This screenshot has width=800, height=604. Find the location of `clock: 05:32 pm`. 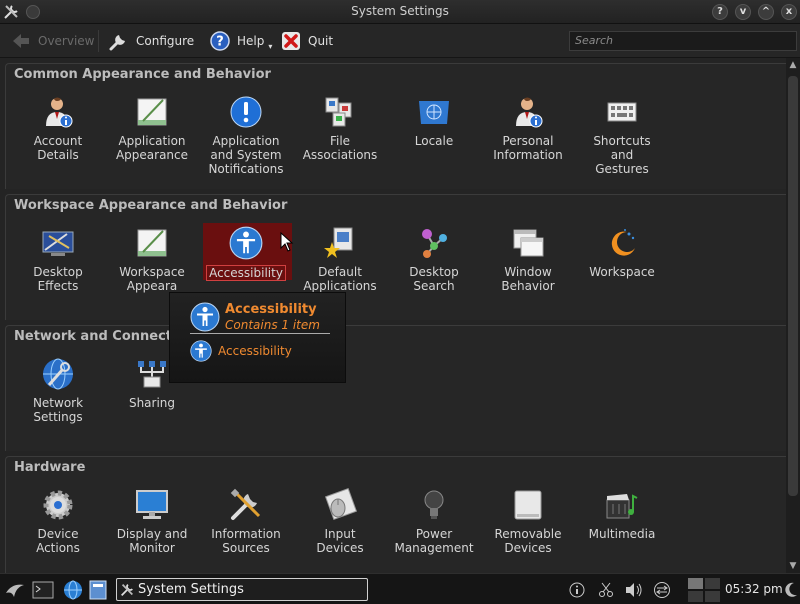

clock: 05:32 pm is located at coordinates (754, 589).